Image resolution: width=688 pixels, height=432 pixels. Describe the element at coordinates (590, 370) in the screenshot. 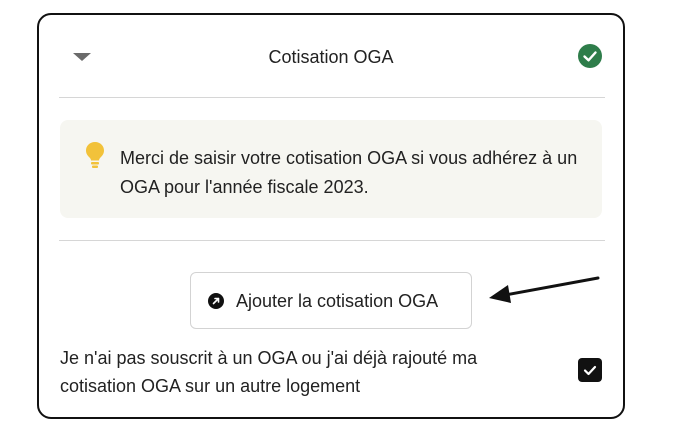

I see `no-oga-checkbox` at that location.